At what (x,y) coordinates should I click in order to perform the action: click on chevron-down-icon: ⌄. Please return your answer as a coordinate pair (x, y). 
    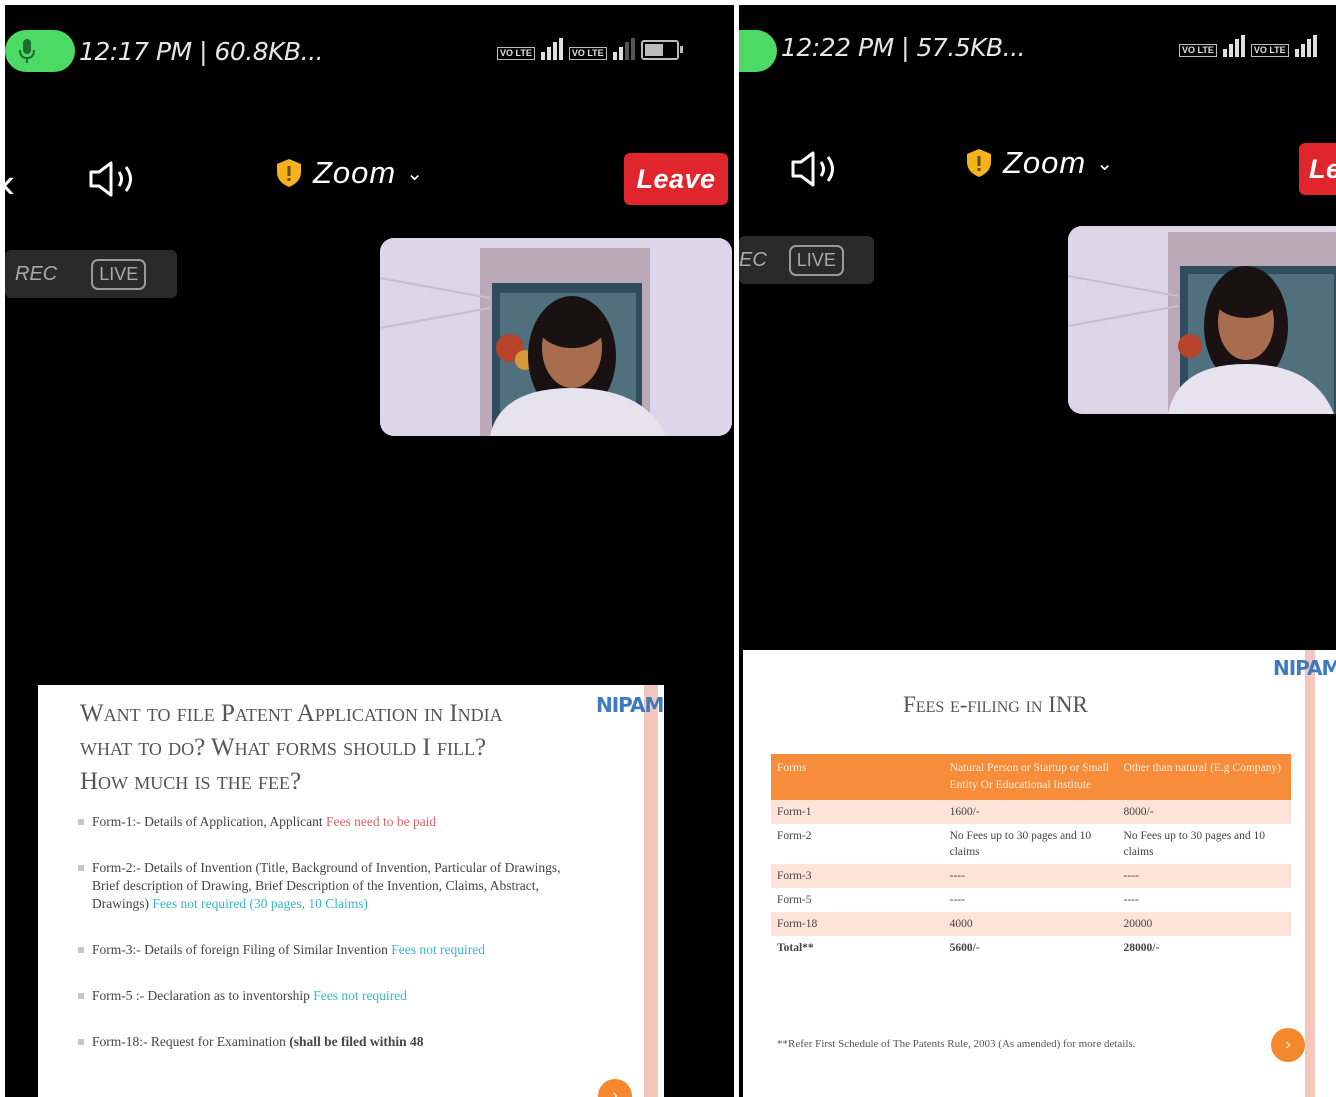
    Looking at the image, I should click on (415, 173).